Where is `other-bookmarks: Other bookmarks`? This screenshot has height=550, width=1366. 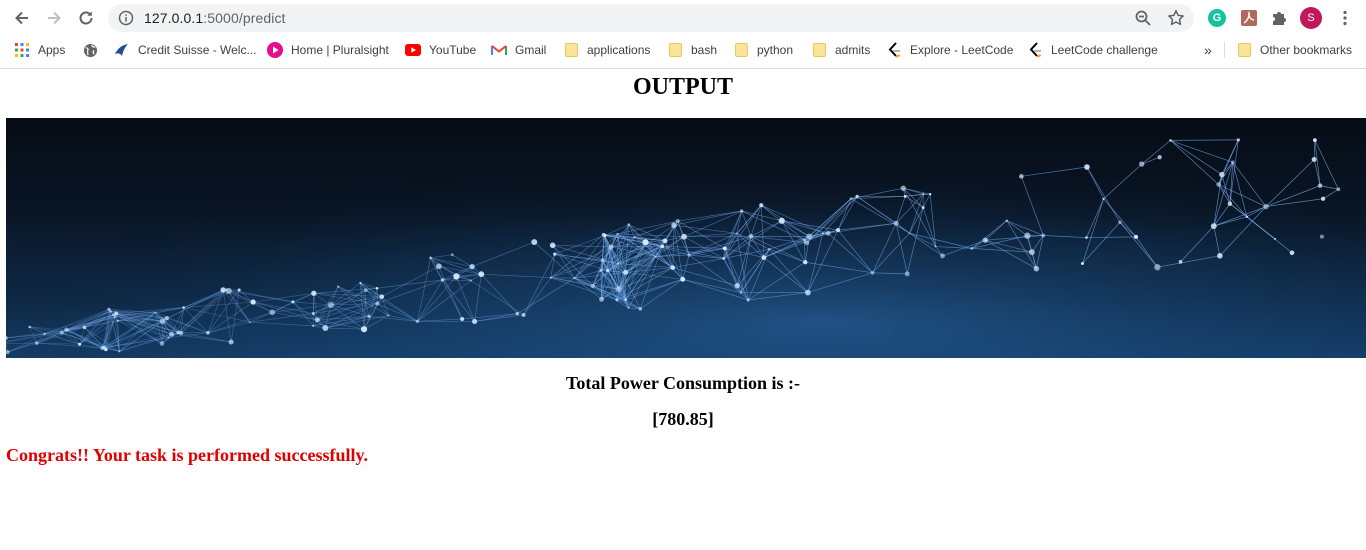 other-bookmarks: Other bookmarks is located at coordinates (1294, 50).